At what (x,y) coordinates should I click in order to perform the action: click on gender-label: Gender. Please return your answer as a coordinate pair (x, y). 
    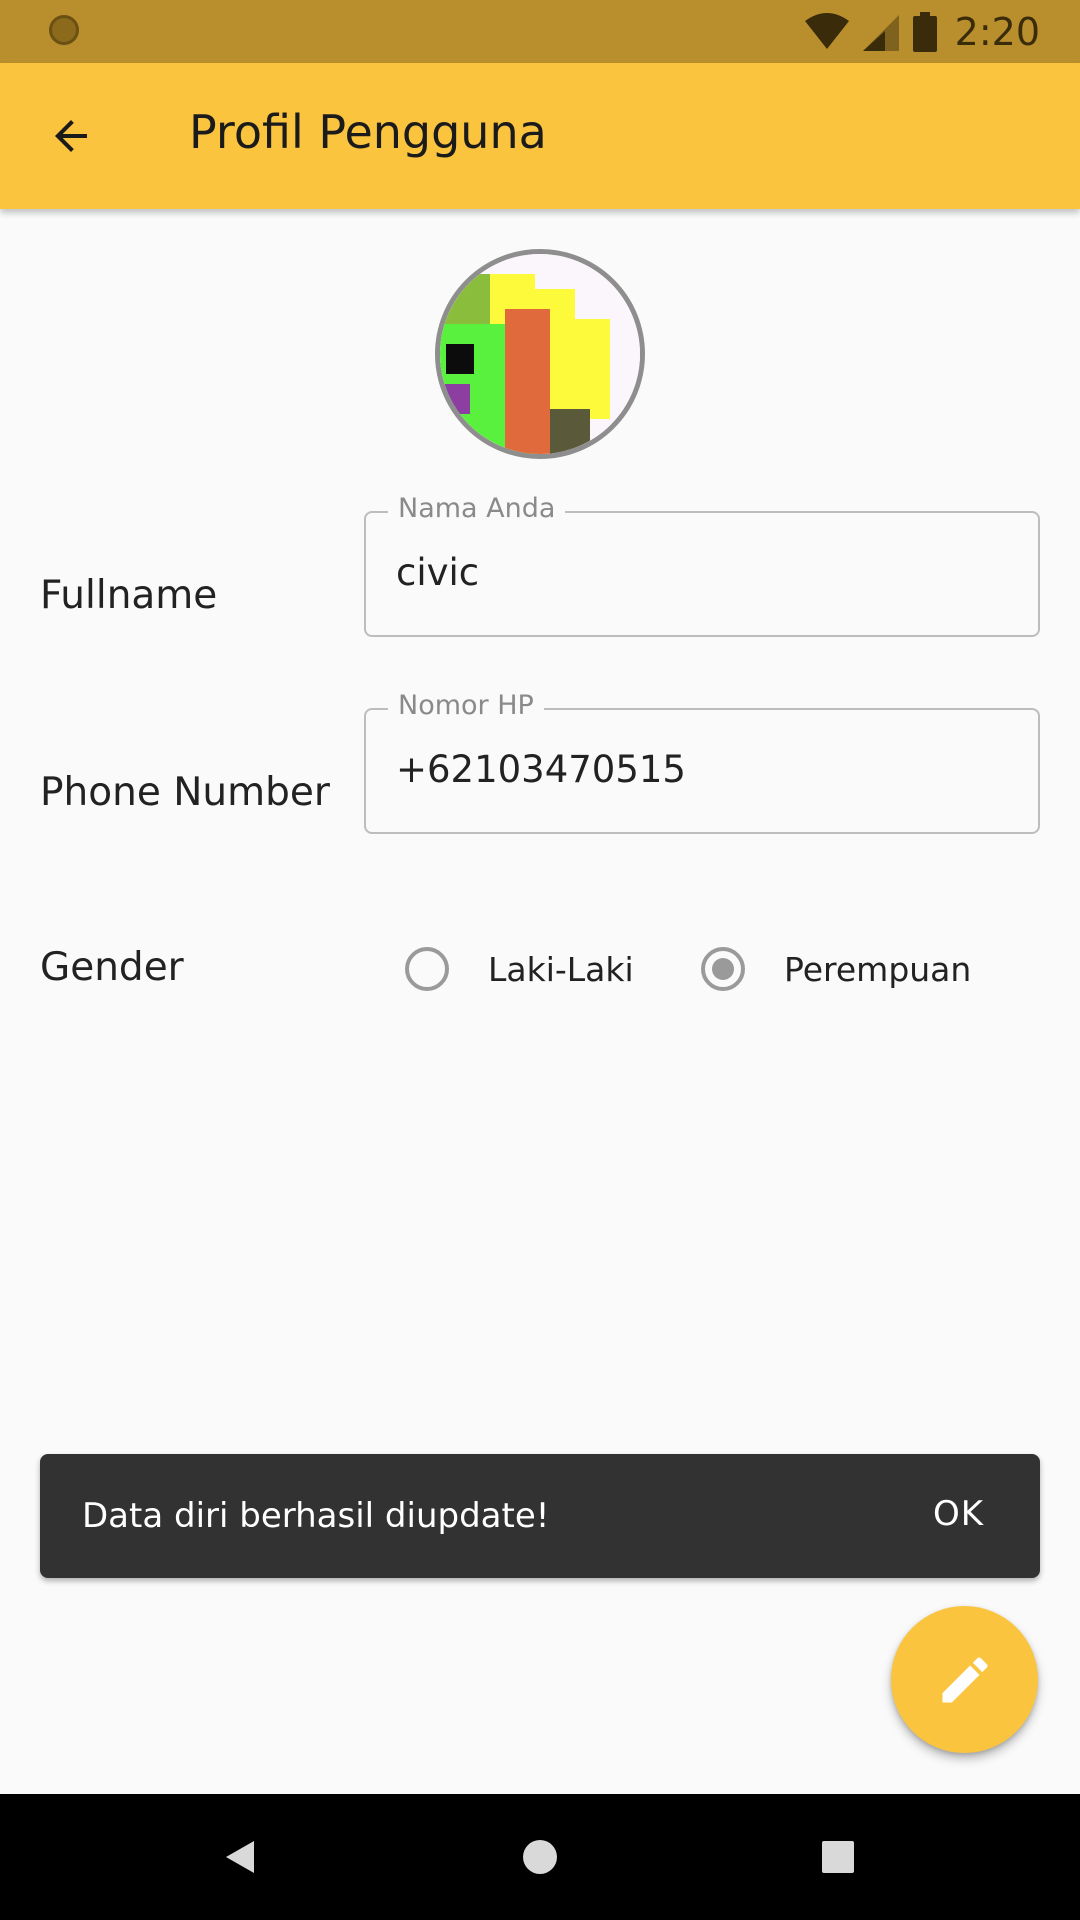
    Looking at the image, I should click on (112, 967).